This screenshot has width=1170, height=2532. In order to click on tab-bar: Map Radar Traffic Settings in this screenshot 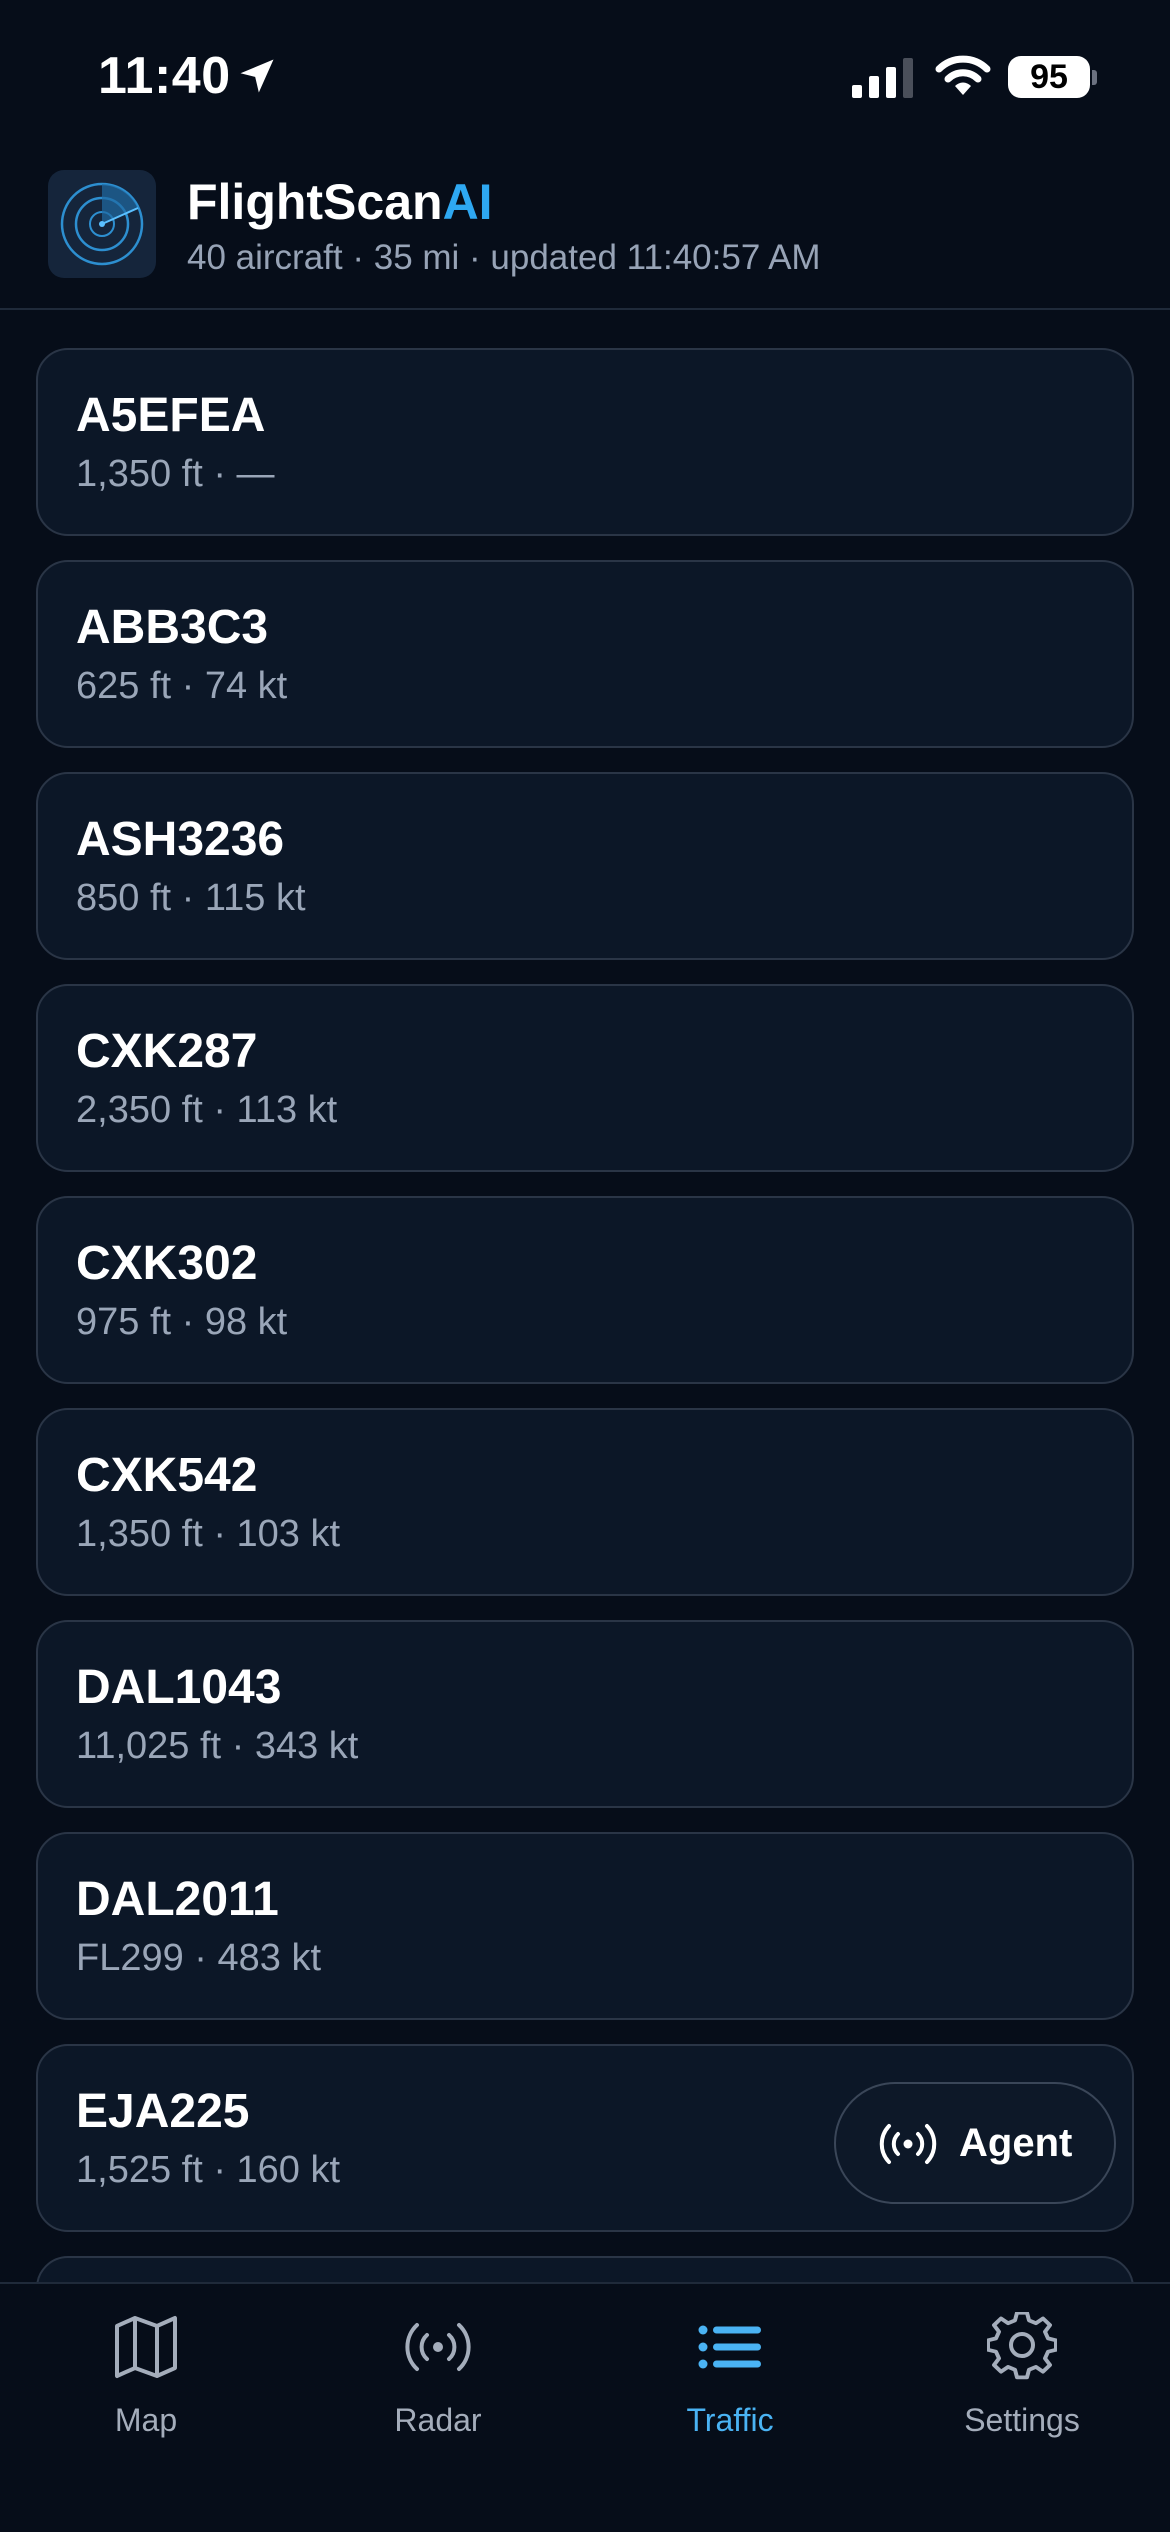, I will do `click(585, 2407)`.